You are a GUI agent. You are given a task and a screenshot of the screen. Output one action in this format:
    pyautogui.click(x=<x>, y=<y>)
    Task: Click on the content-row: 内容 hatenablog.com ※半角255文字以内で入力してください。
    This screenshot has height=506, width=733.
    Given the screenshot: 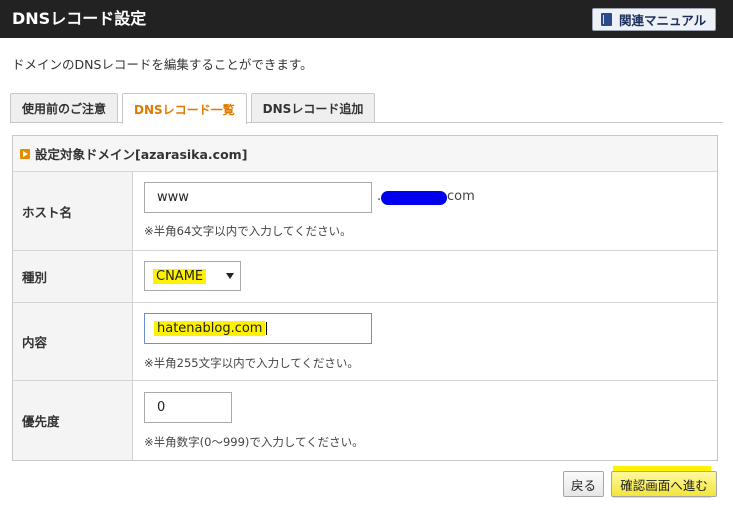 What is the action you would take?
    pyautogui.click(x=365, y=342)
    